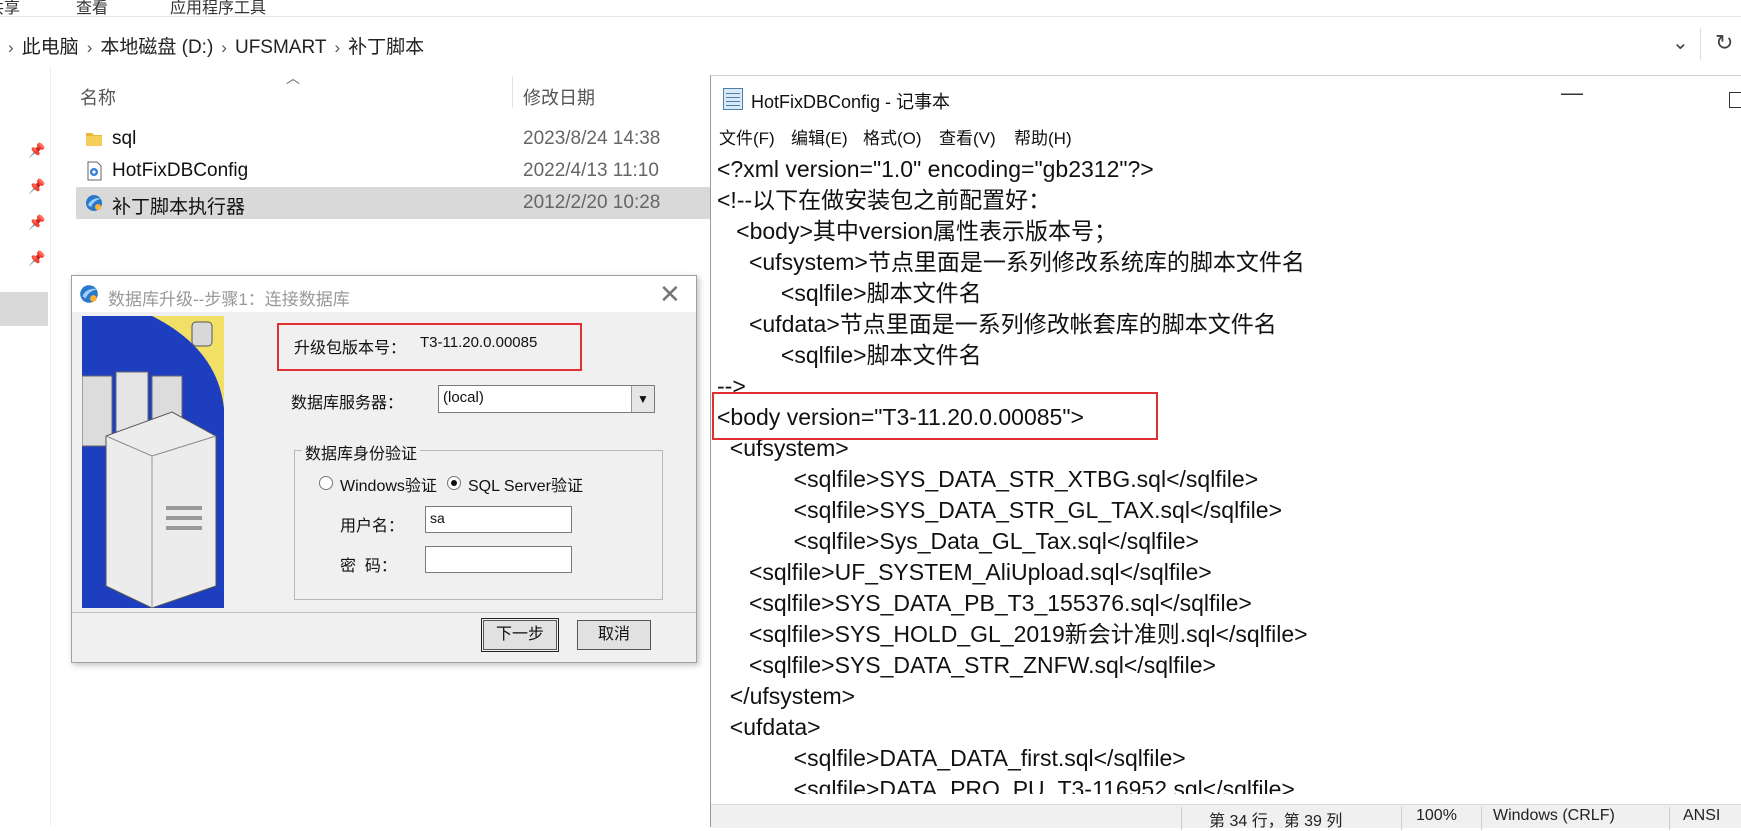 The width and height of the screenshot is (1741, 831). Describe the element at coordinates (997, 324) in the screenshot. I see `text-line: <ufdata>节点里面是一系列修改帐套库的脚本文件名` at that location.